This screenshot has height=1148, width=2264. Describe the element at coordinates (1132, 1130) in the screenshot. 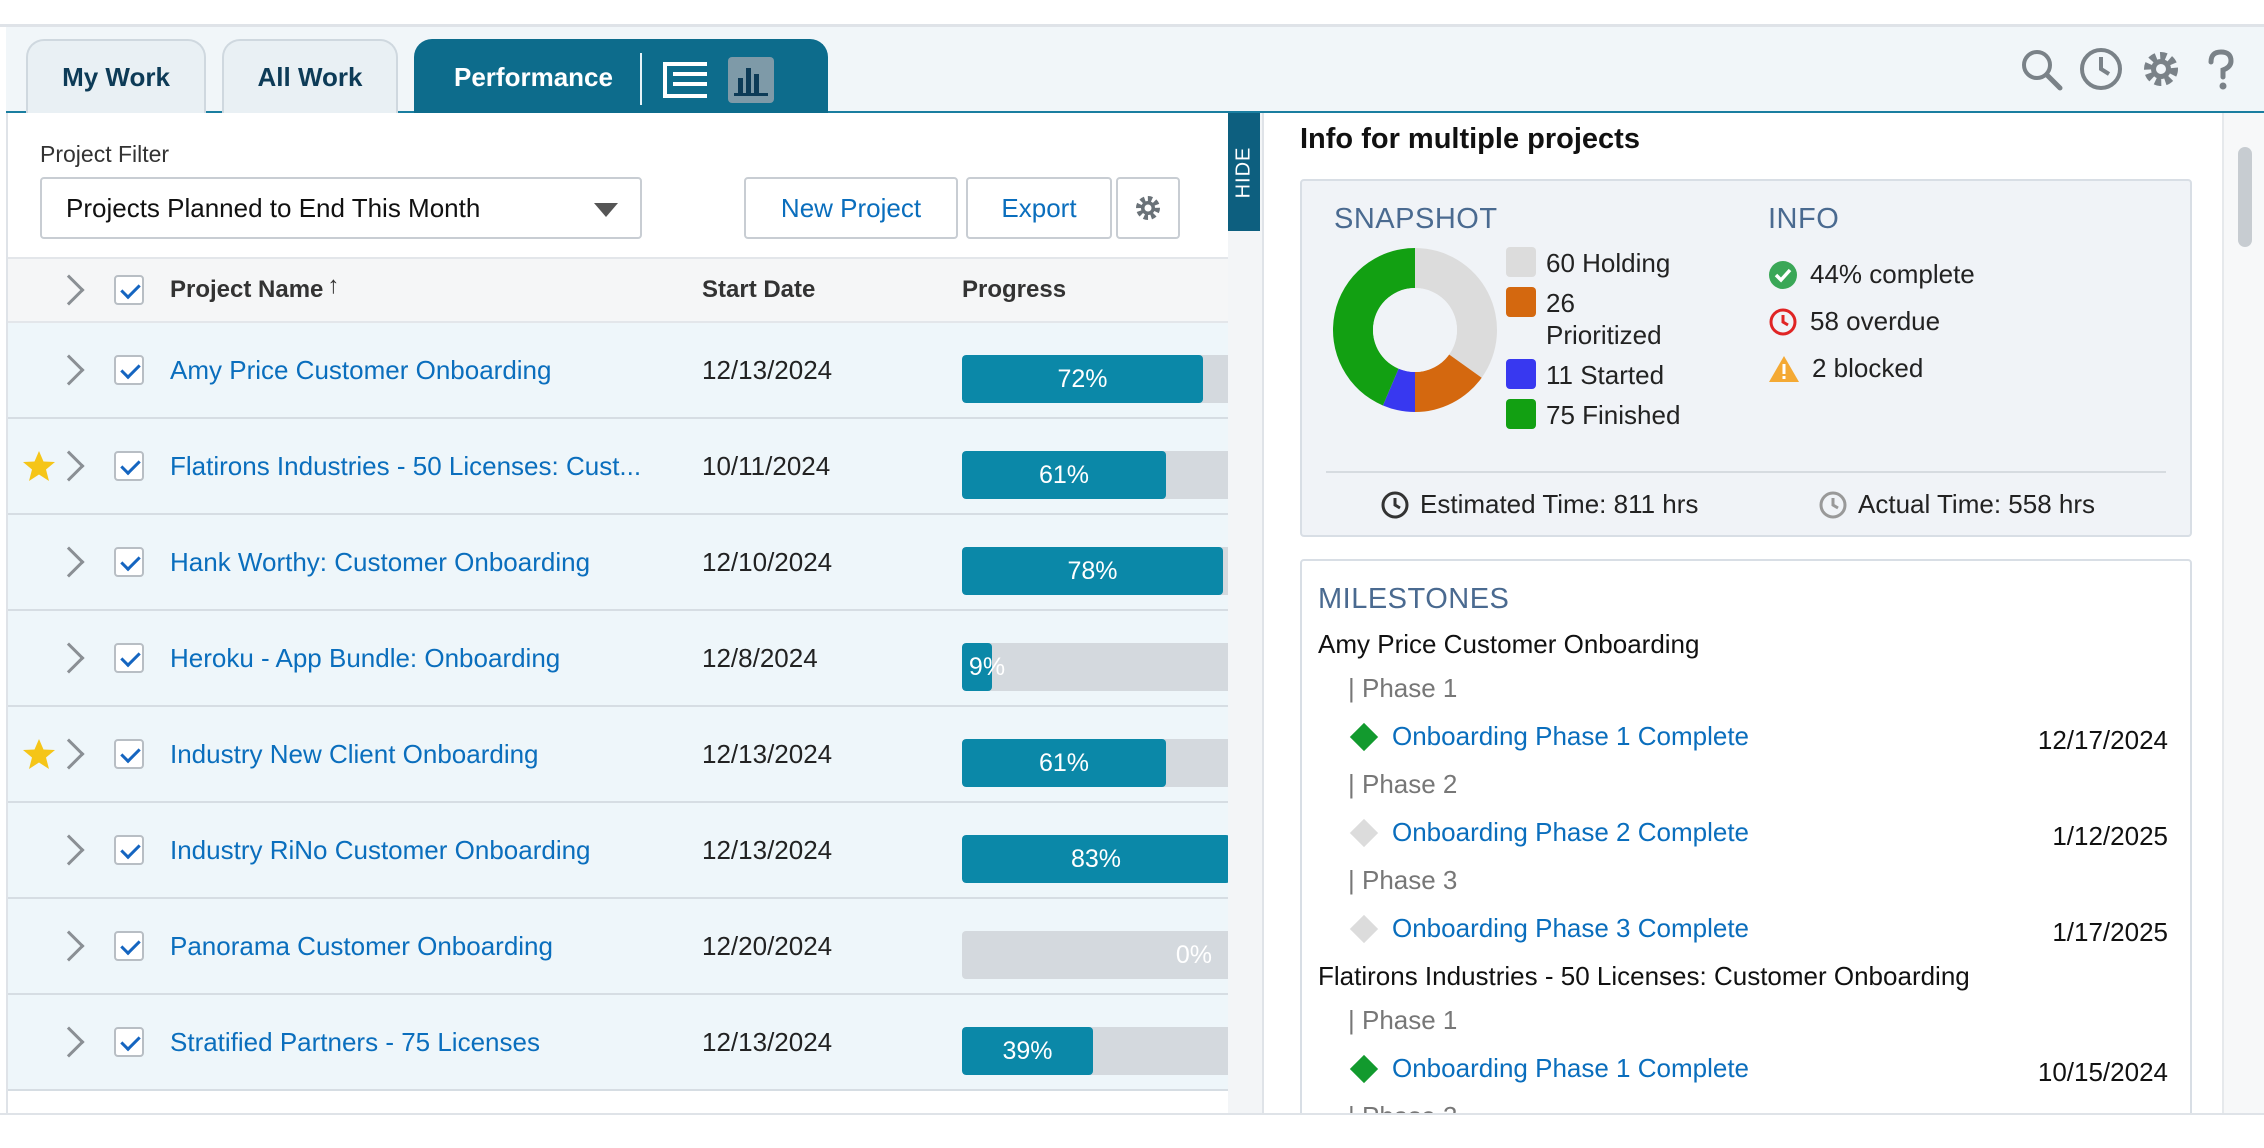

I see `bottom-bar` at that location.